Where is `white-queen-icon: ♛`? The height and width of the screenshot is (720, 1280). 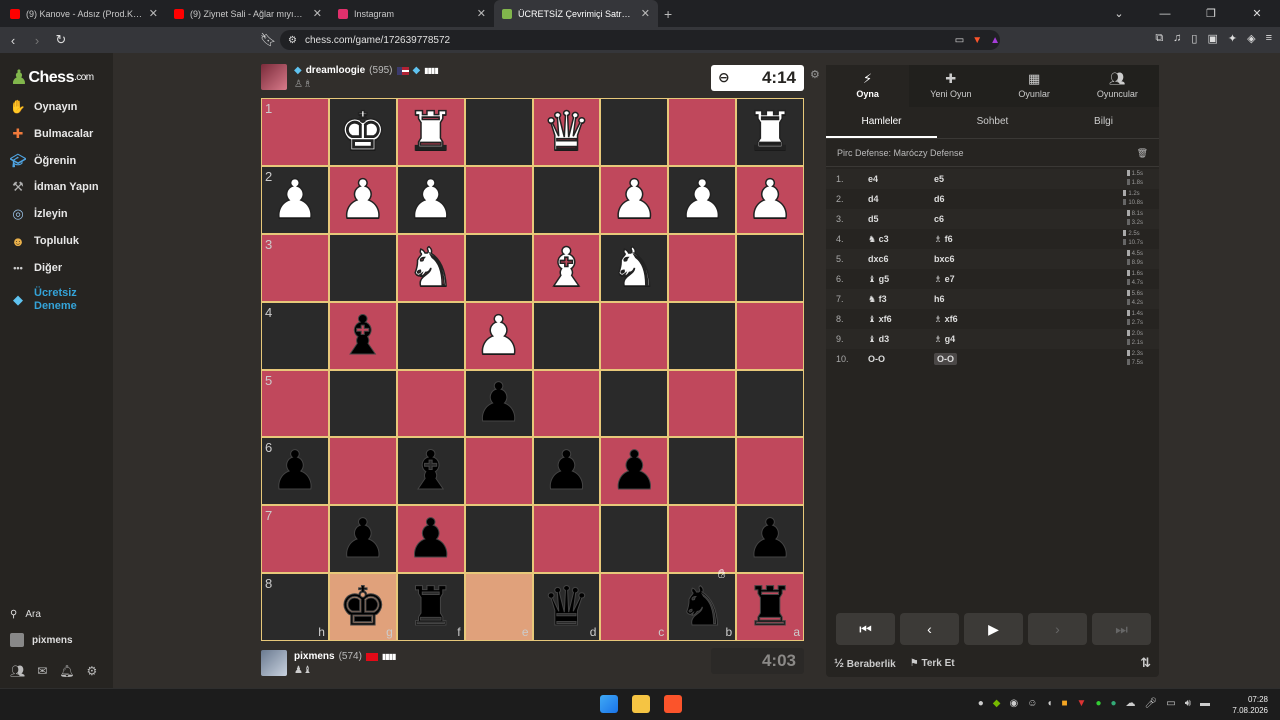 white-queen-icon: ♛ is located at coordinates (566, 132).